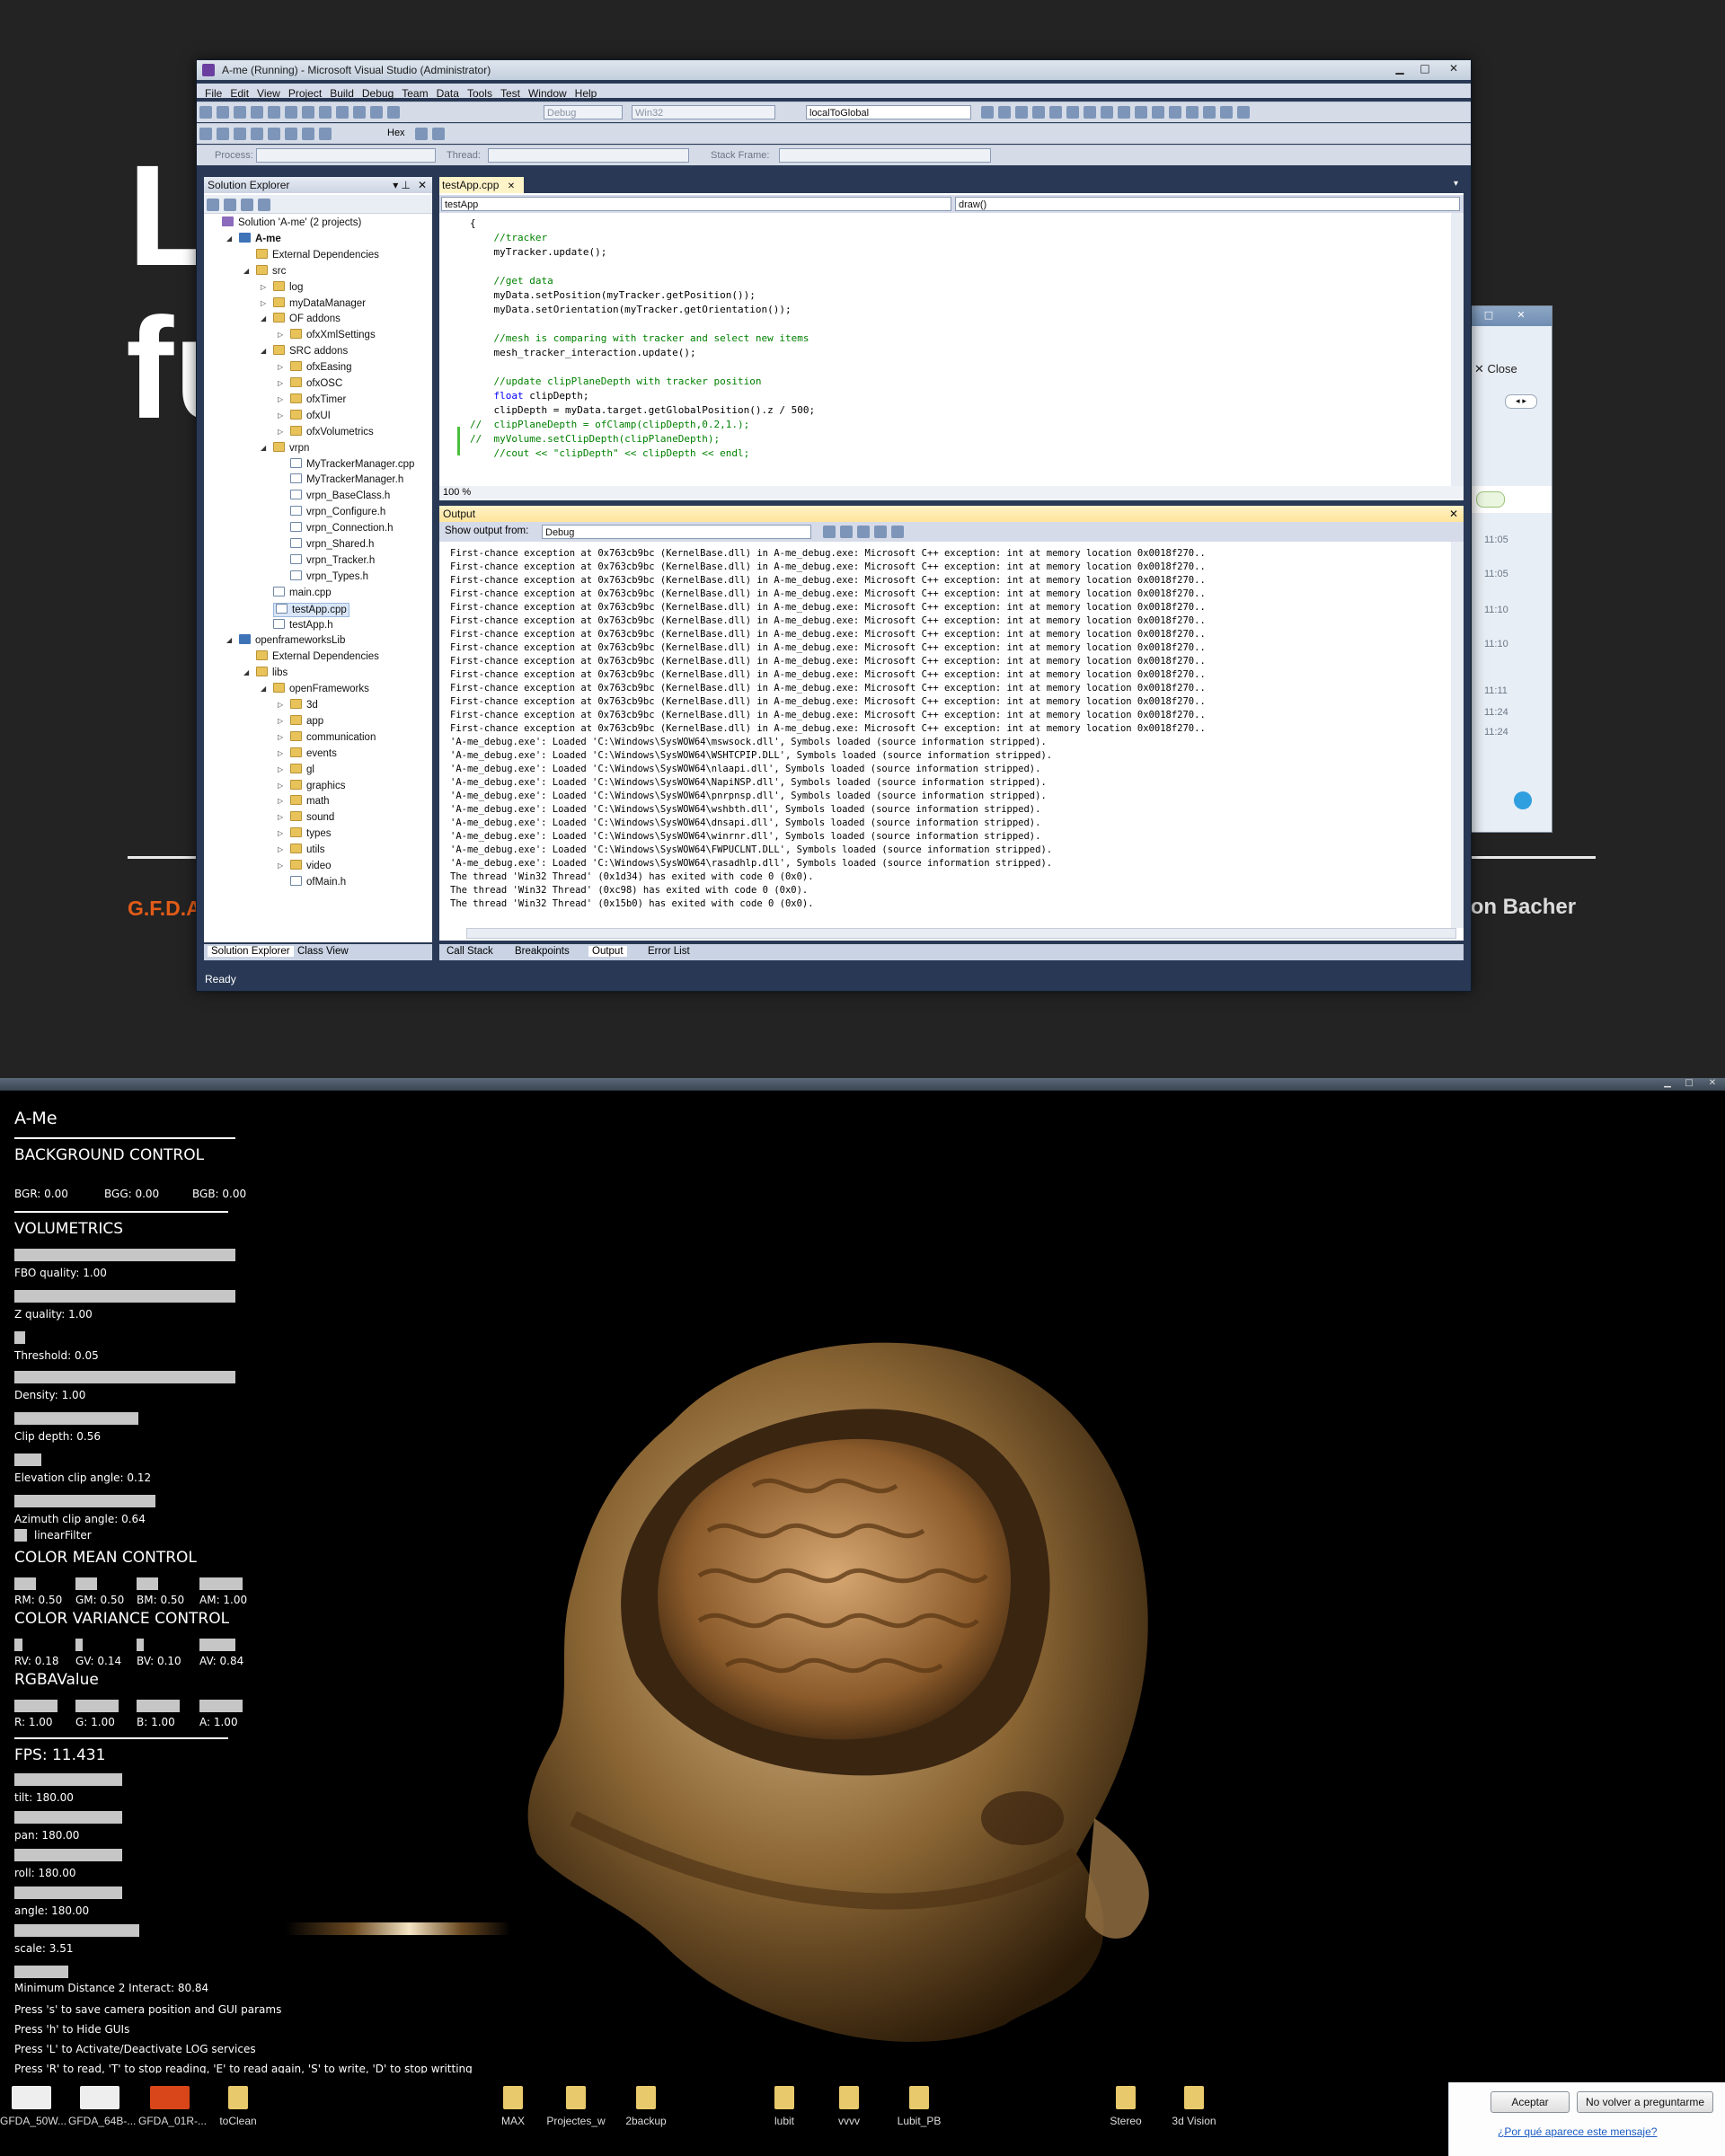 The height and width of the screenshot is (2156, 1725). I want to click on start-icon, so click(393, 112).